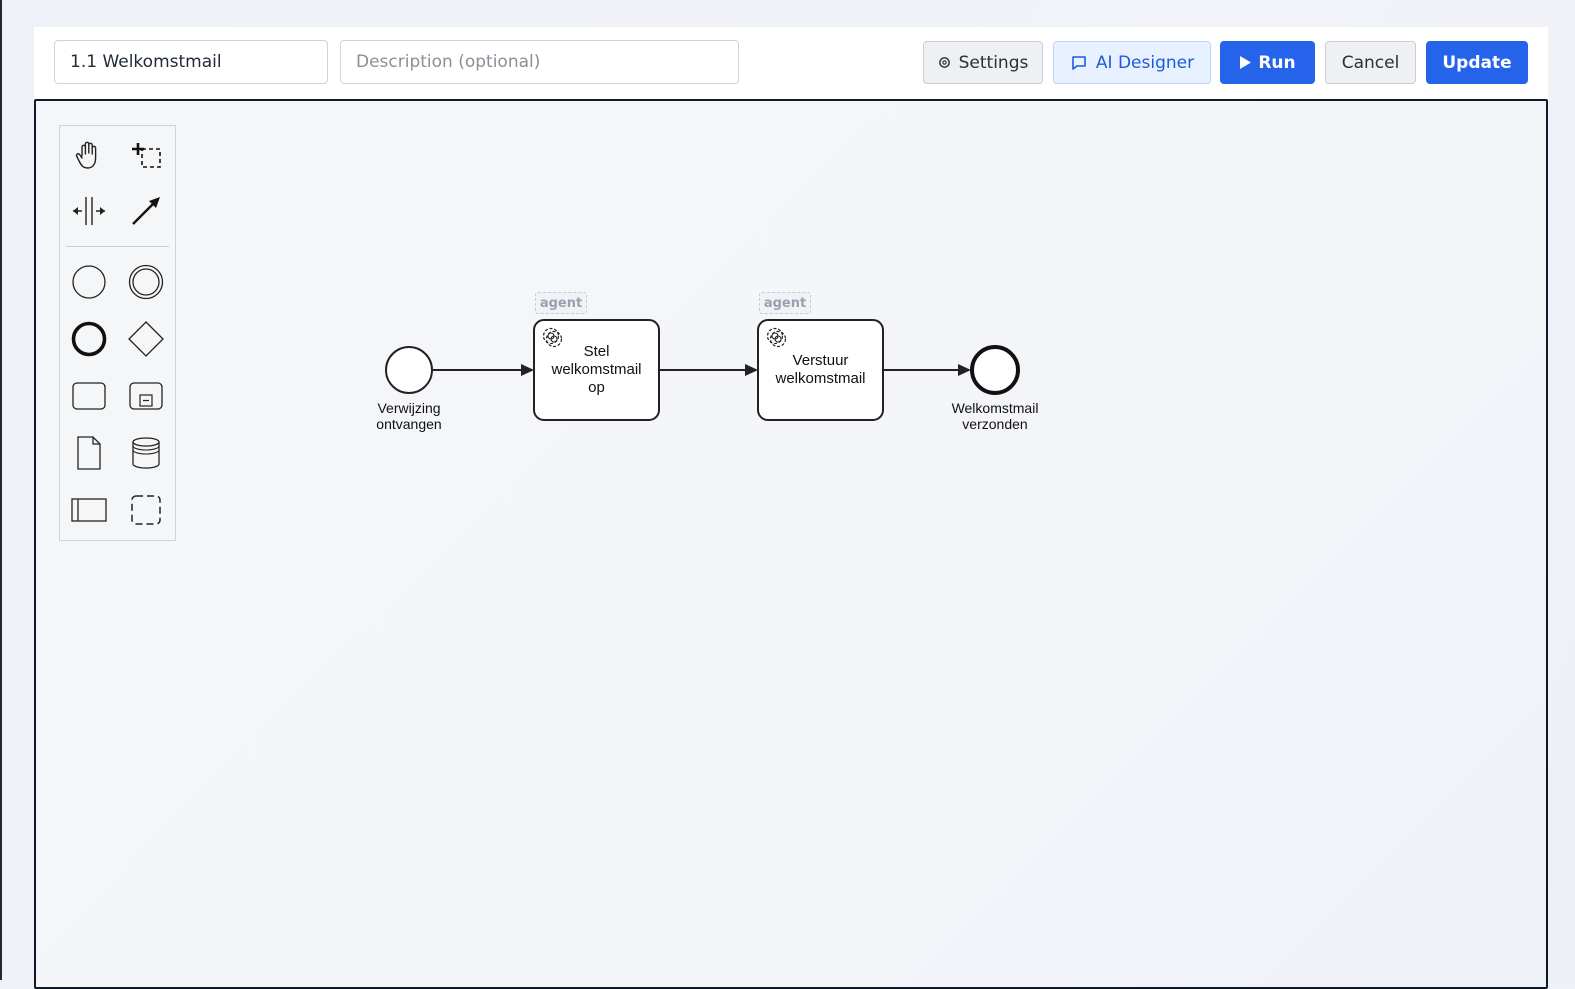 The width and height of the screenshot is (1575, 989). I want to click on ai-designer-label: AI Designer, so click(1145, 62).